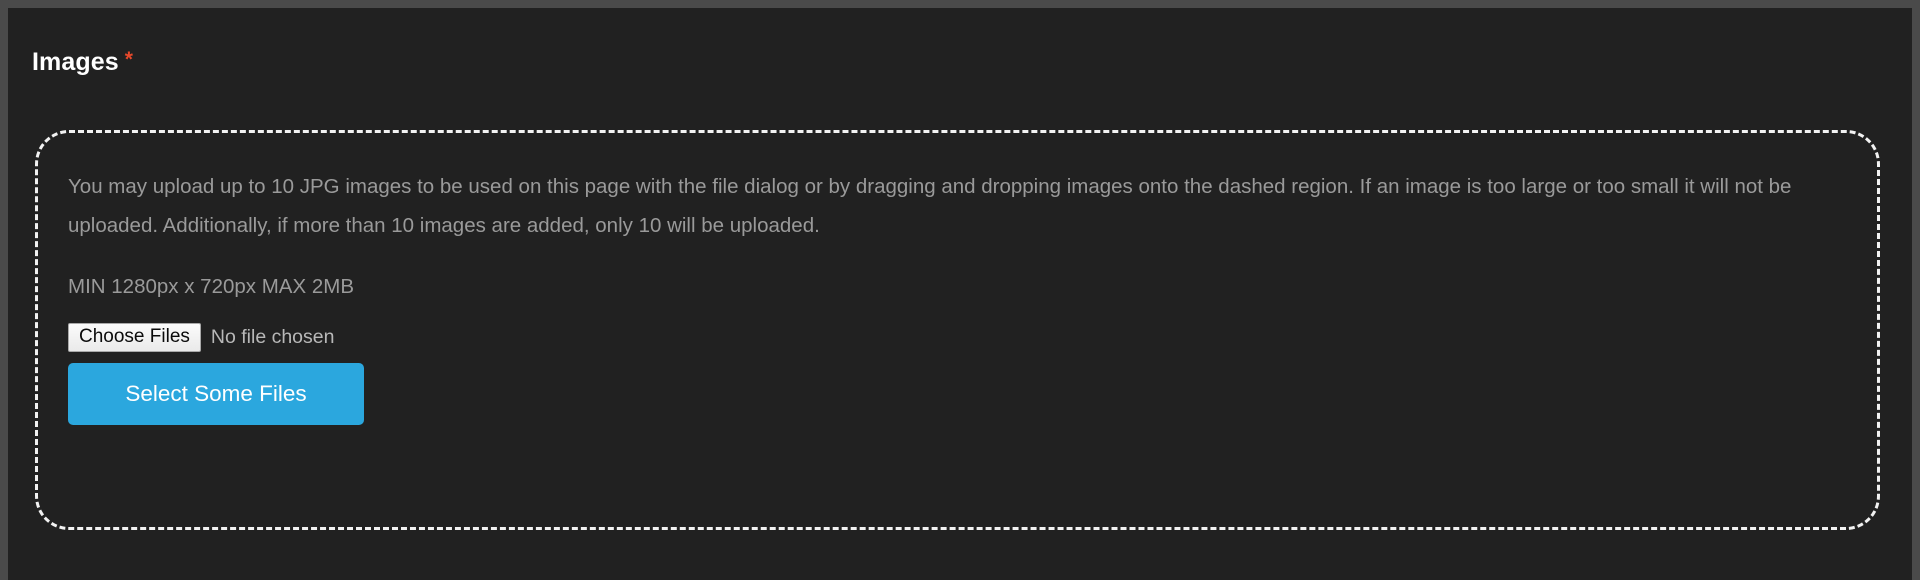  What do you see at coordinates (75, 62) in the screenshot?
I see `field-label-text: Images` at bounding box center [75, 62].